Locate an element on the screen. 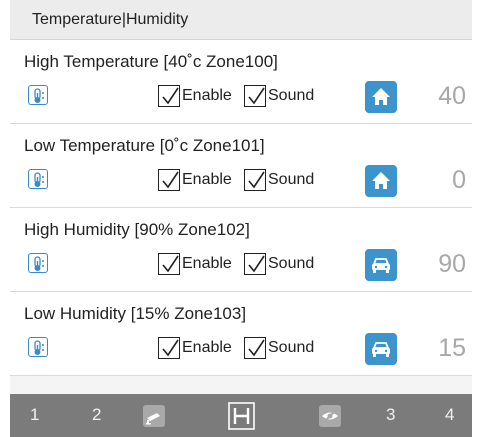 The width and height of the screenshot is (482, 437). threshold-value: 15 is located at coordinates (452, 348).